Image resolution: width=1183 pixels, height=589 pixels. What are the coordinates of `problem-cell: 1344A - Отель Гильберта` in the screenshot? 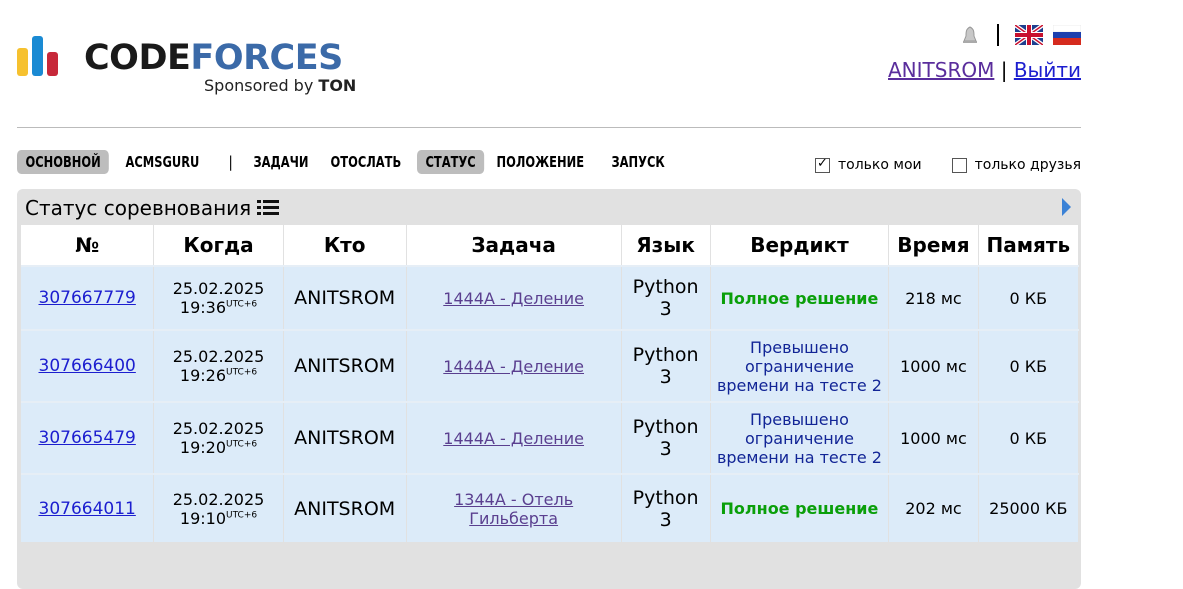 It's located at (514, 507).